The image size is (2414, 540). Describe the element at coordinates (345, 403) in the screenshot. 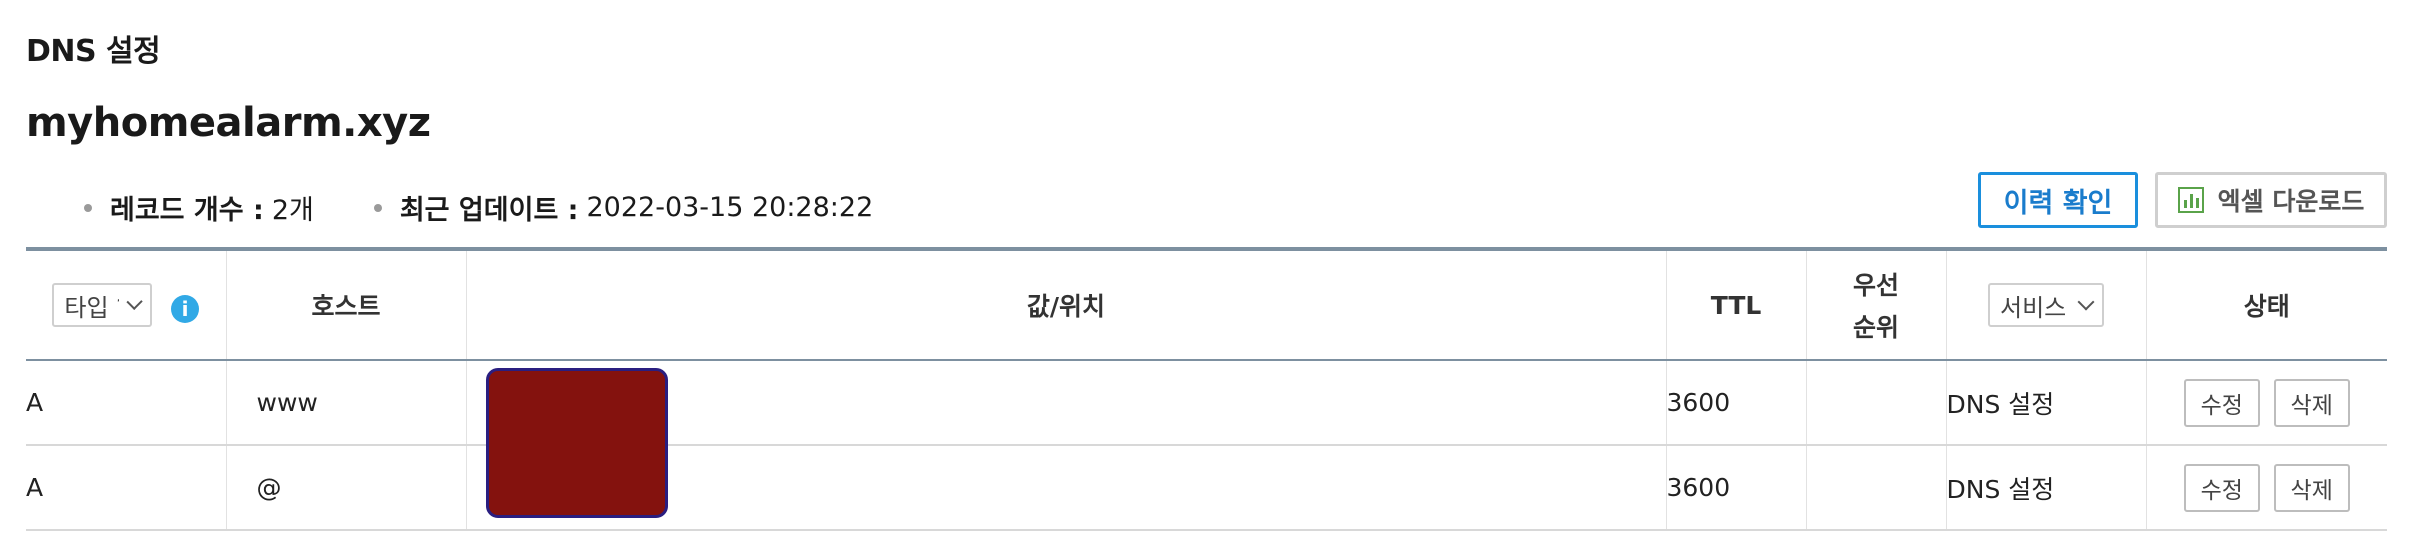

I see `row-host: www` at that location.